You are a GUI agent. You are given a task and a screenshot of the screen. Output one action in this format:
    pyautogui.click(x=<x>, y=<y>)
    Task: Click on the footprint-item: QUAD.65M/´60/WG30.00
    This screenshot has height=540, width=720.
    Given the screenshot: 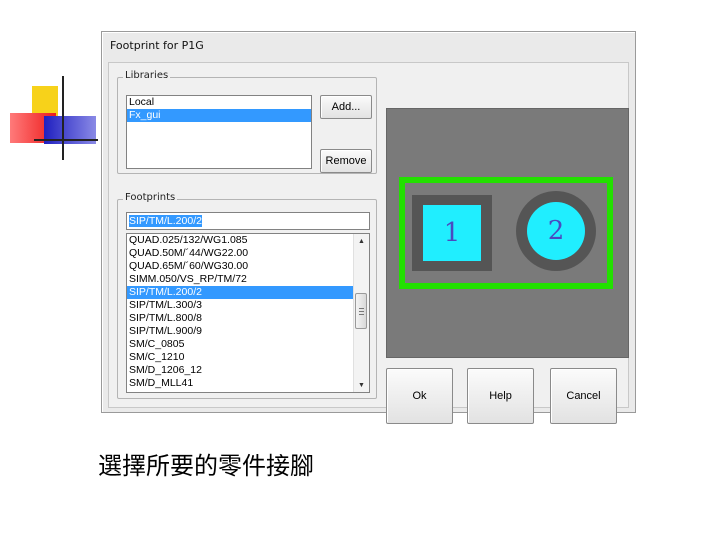 What is the action you would take?
    pyautogui.click(x=248, y=266)
    